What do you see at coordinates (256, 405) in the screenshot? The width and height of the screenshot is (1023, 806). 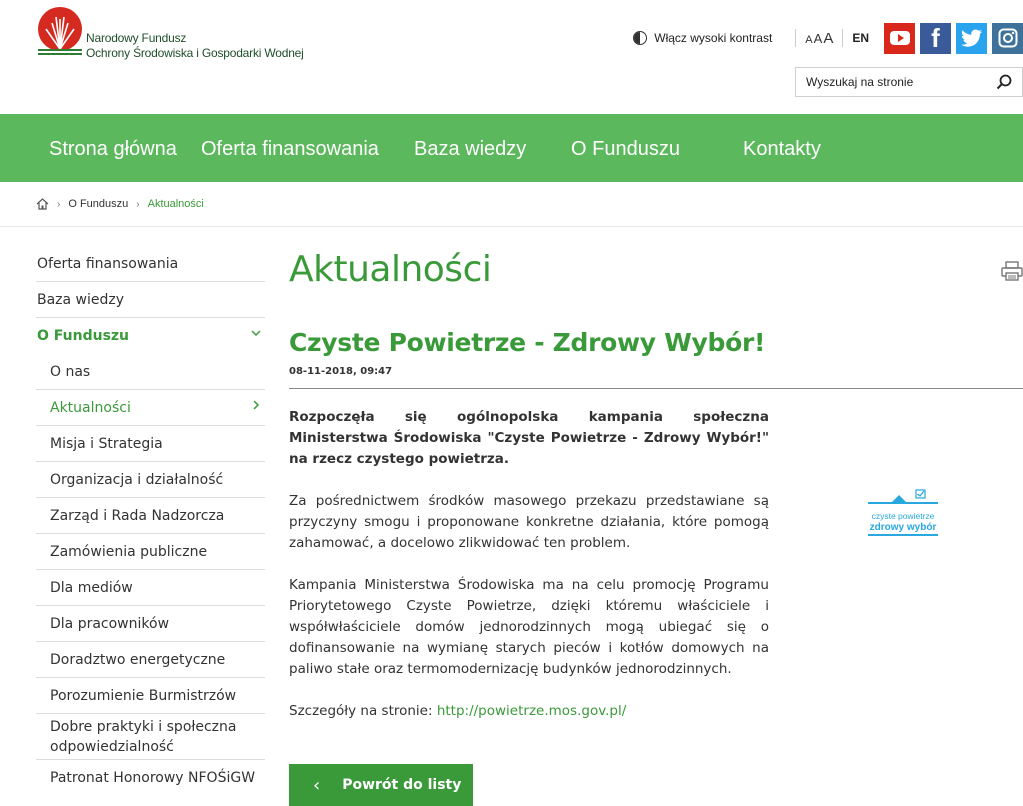 I see `chevron-right-icon` at bounding box center [256, 405].